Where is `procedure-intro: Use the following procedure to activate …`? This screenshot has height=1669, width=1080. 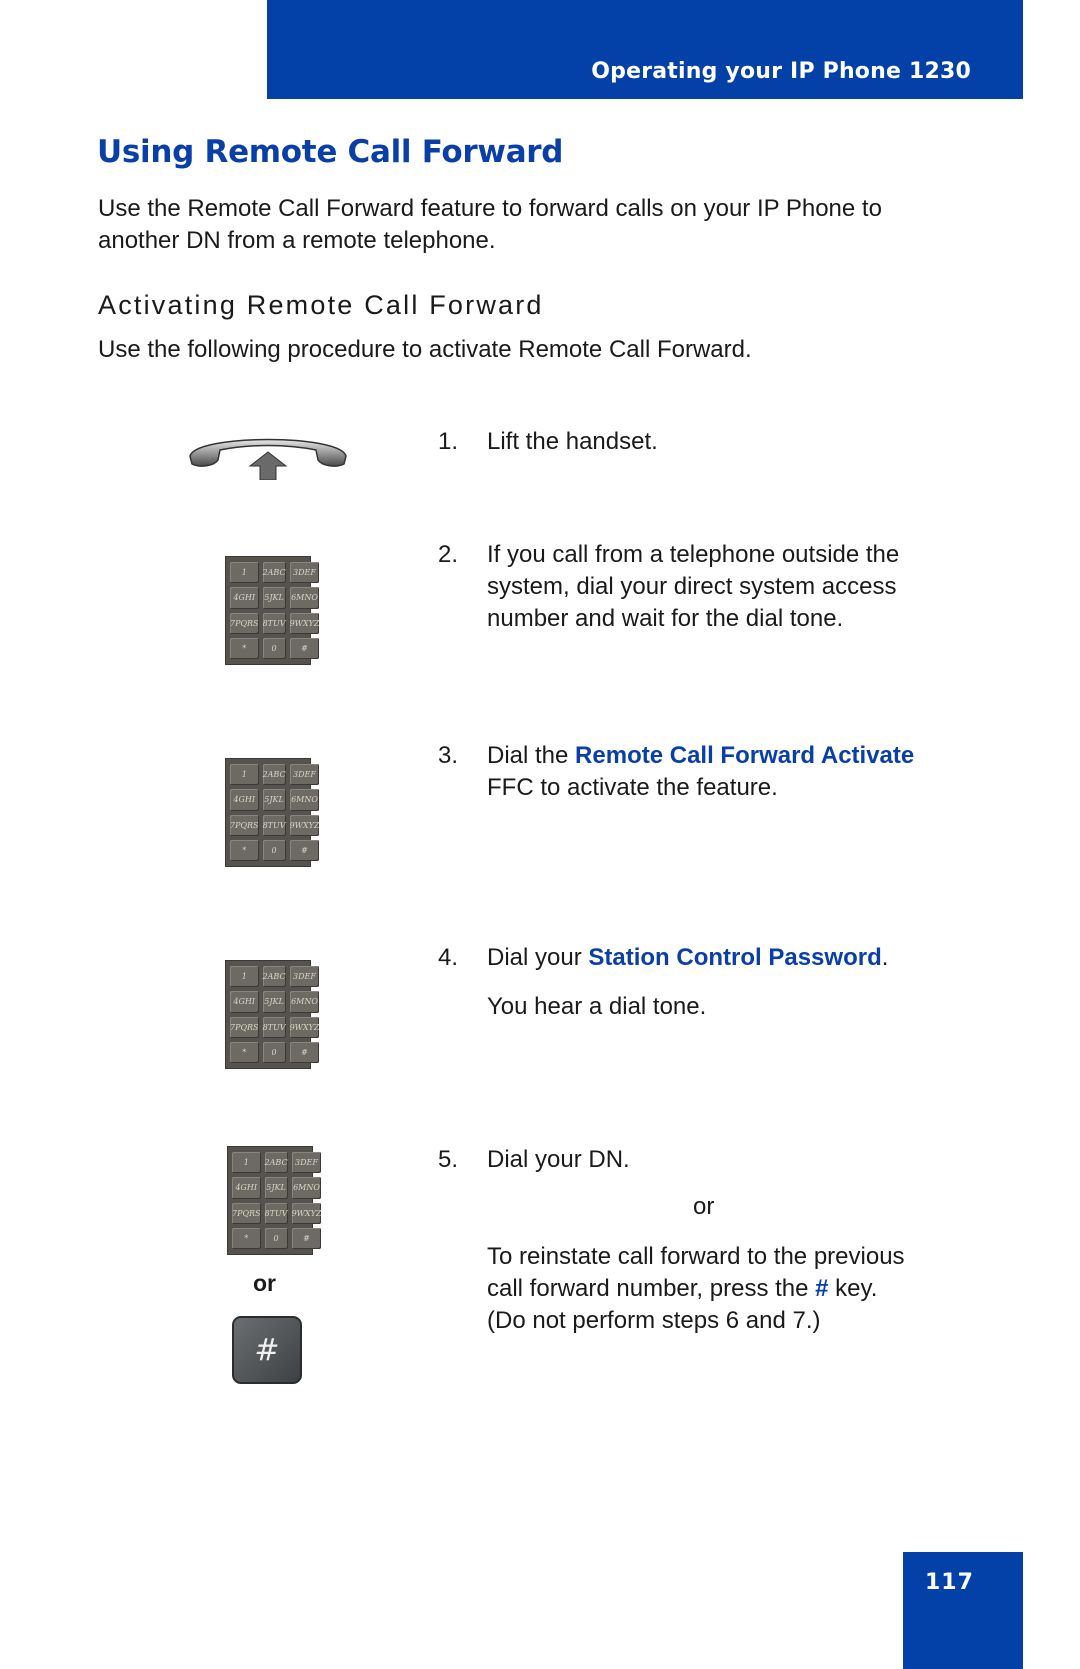 procedure-intro: Use the following procedure to activate … is located at coordinates (425, 349).